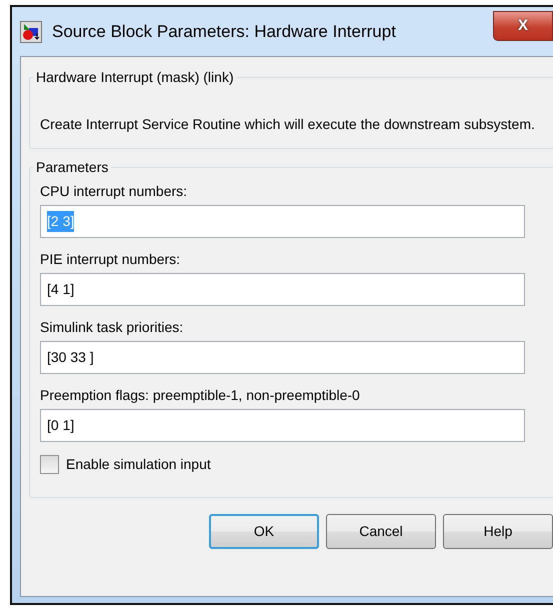  I want to click on field-label: Preemption flags: preemptible-1, non-preemptible-0, so click(200, 395).